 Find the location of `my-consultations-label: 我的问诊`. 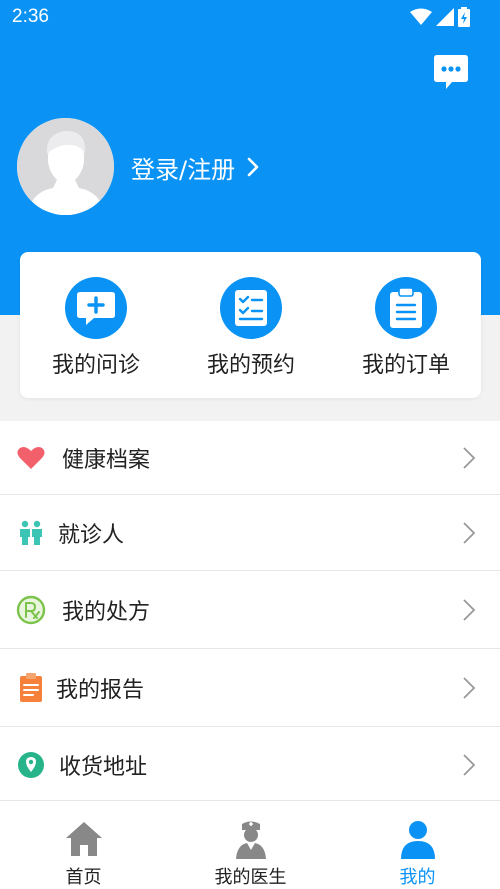

my-consultations-label: 我的问诊 is located at coordinates (95, 365).